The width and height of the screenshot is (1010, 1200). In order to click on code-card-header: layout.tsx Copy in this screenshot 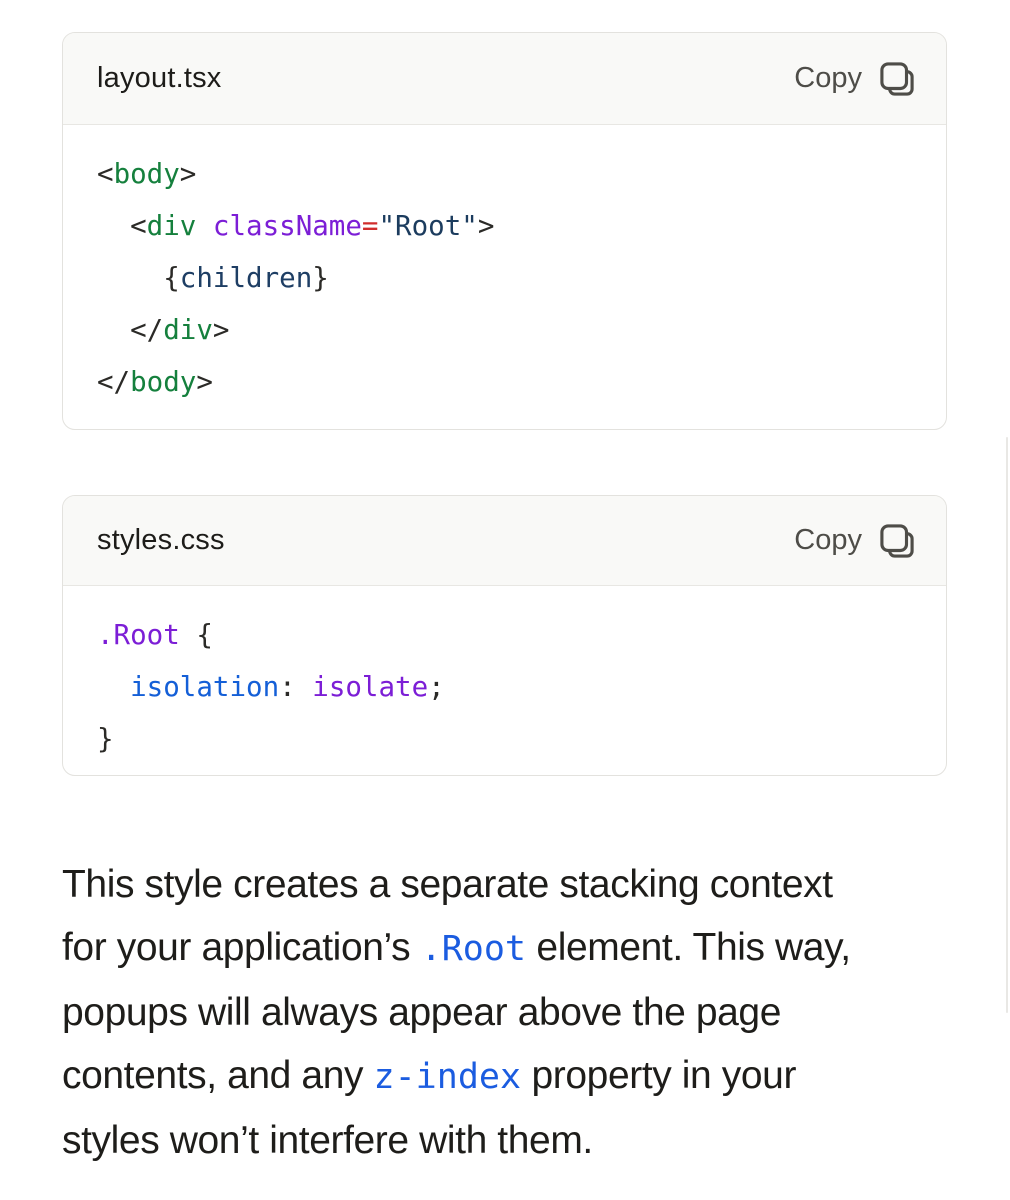, I will do `click(504, 79)`.